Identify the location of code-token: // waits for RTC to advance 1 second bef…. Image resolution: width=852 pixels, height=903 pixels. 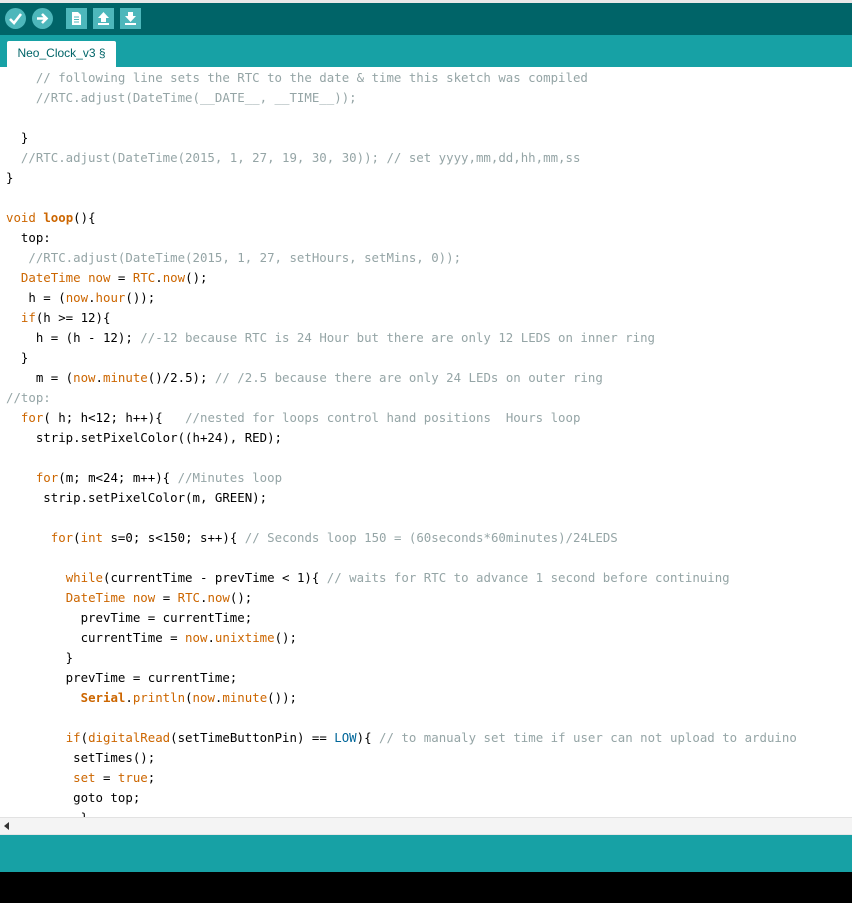
(528, 577).